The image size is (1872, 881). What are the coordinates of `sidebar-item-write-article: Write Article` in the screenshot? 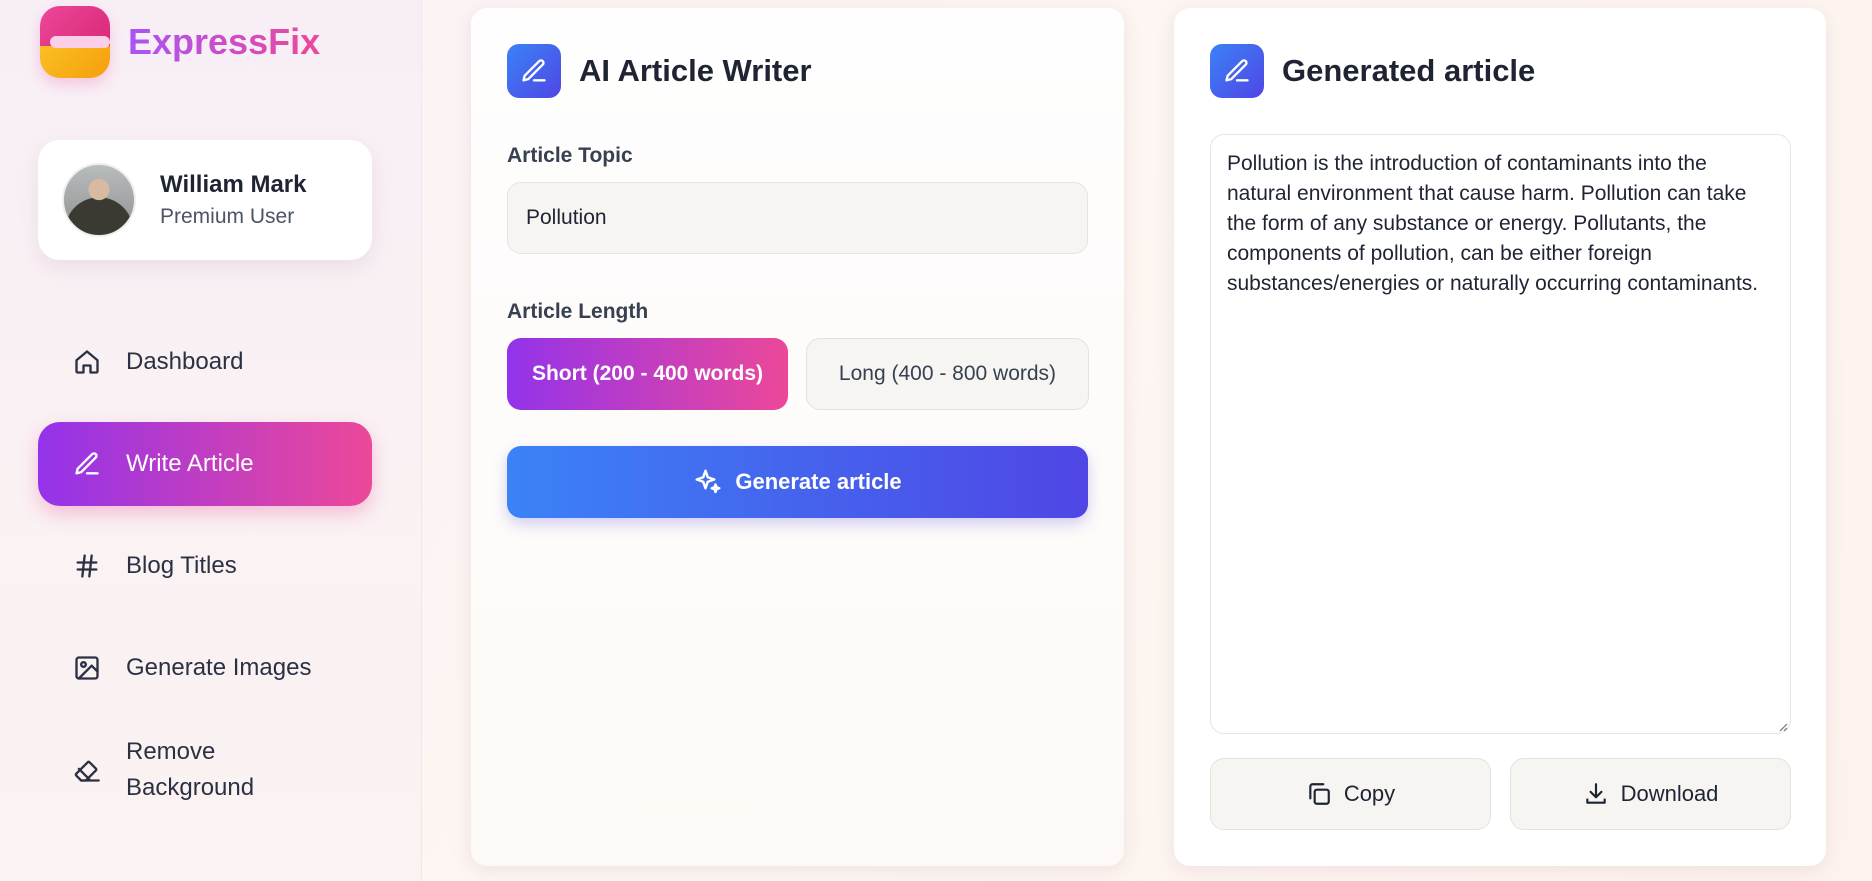 It's located at (205, 464).